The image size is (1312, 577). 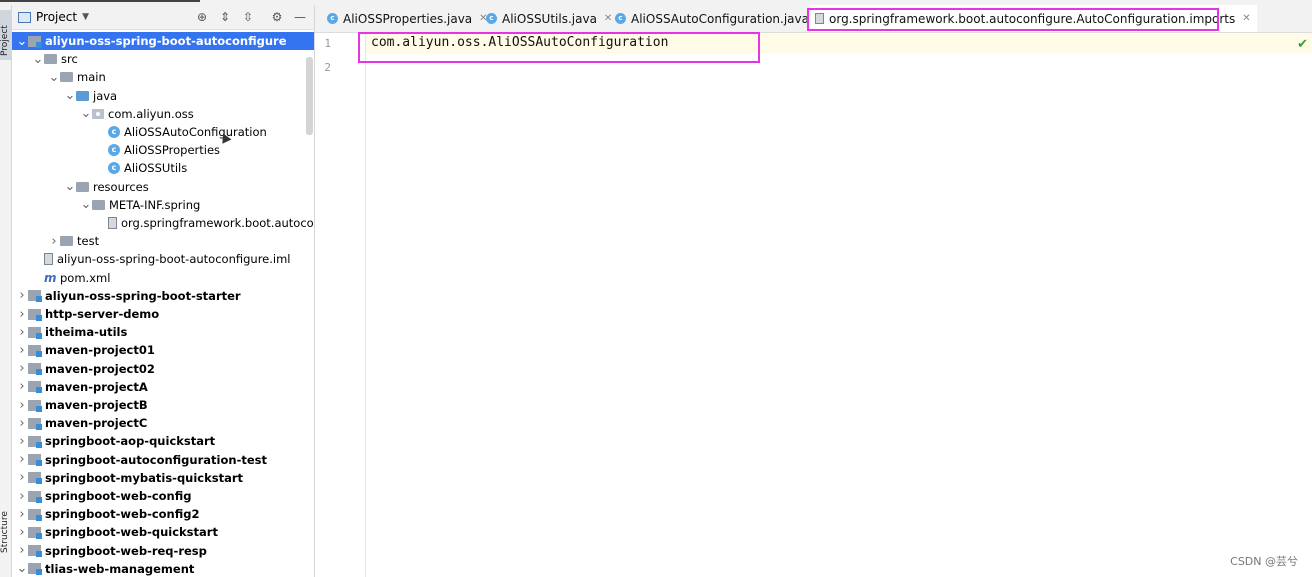 I want to click on tree-item: › springboot-aop-quickstart, so click(x=163, y=441).